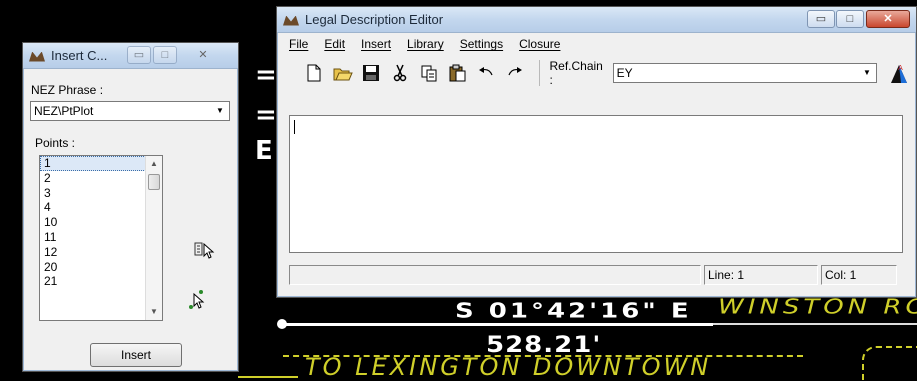 This screenshot has height=381, width=917. What do you see at coordinates (334, 44) in the screenshot?
I see `menu-edit: Edit` at bounding box center [334, 44].